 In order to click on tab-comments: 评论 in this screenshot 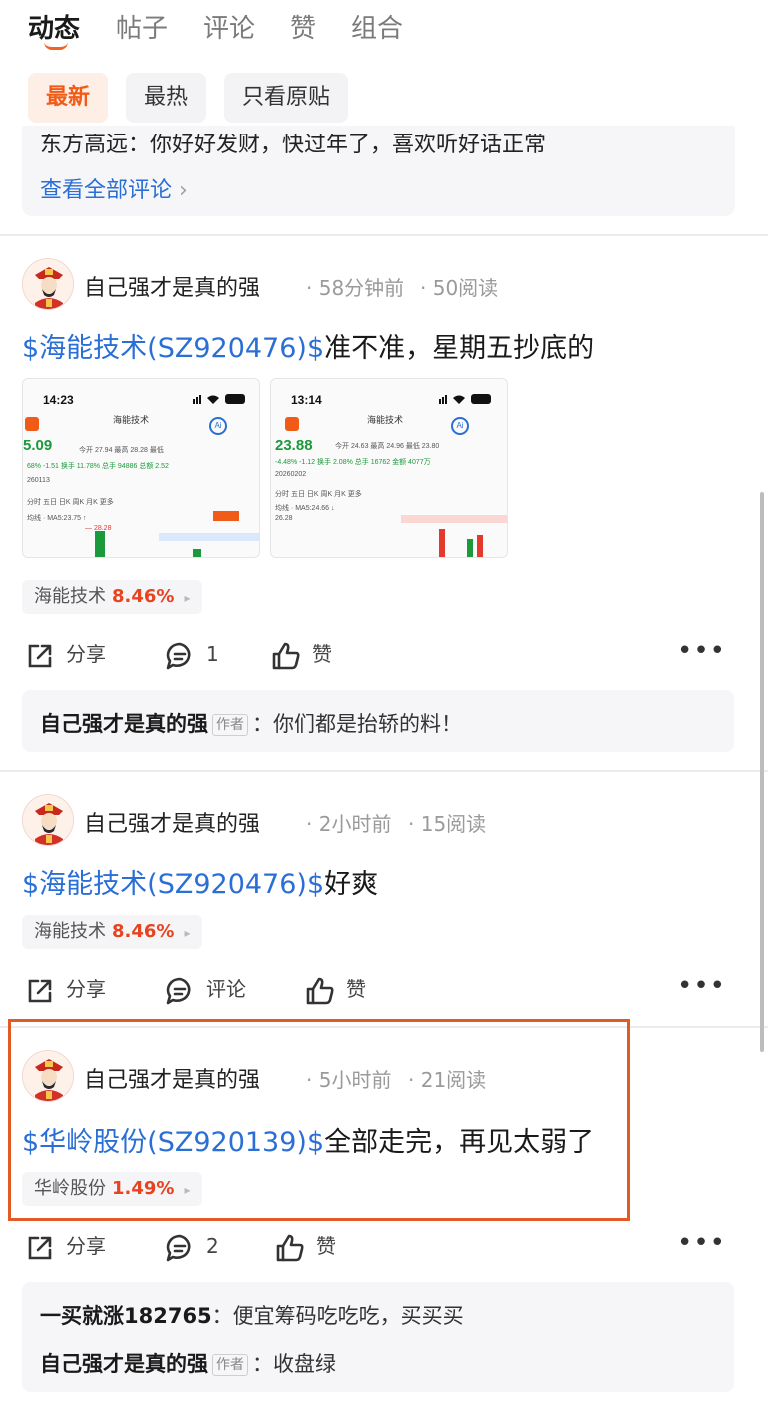, I will do `click(229, 26)`.